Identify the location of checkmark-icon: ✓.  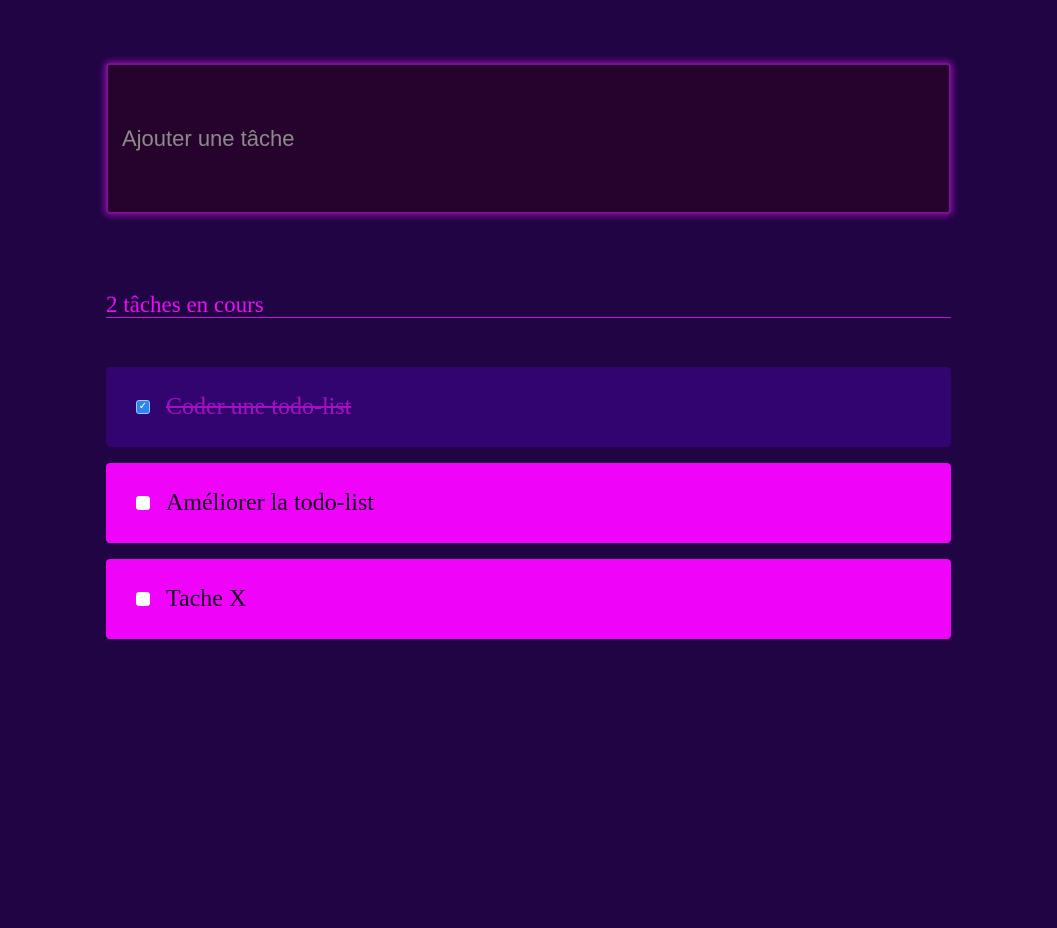
(143, 406).